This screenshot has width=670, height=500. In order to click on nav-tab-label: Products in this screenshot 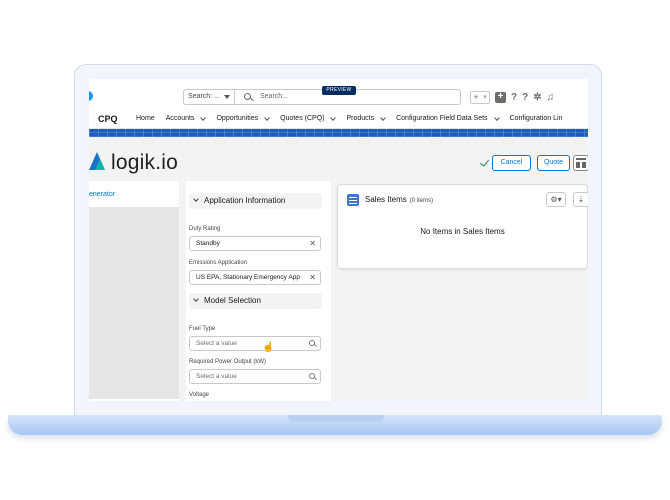, I will do `click(360, 118)`.